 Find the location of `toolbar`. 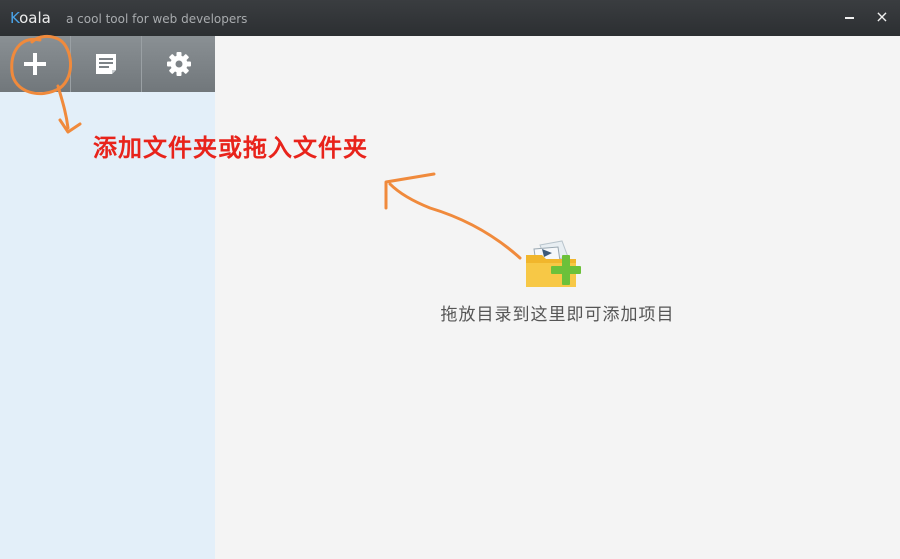

toolbar is located at coordinates (107, 64).